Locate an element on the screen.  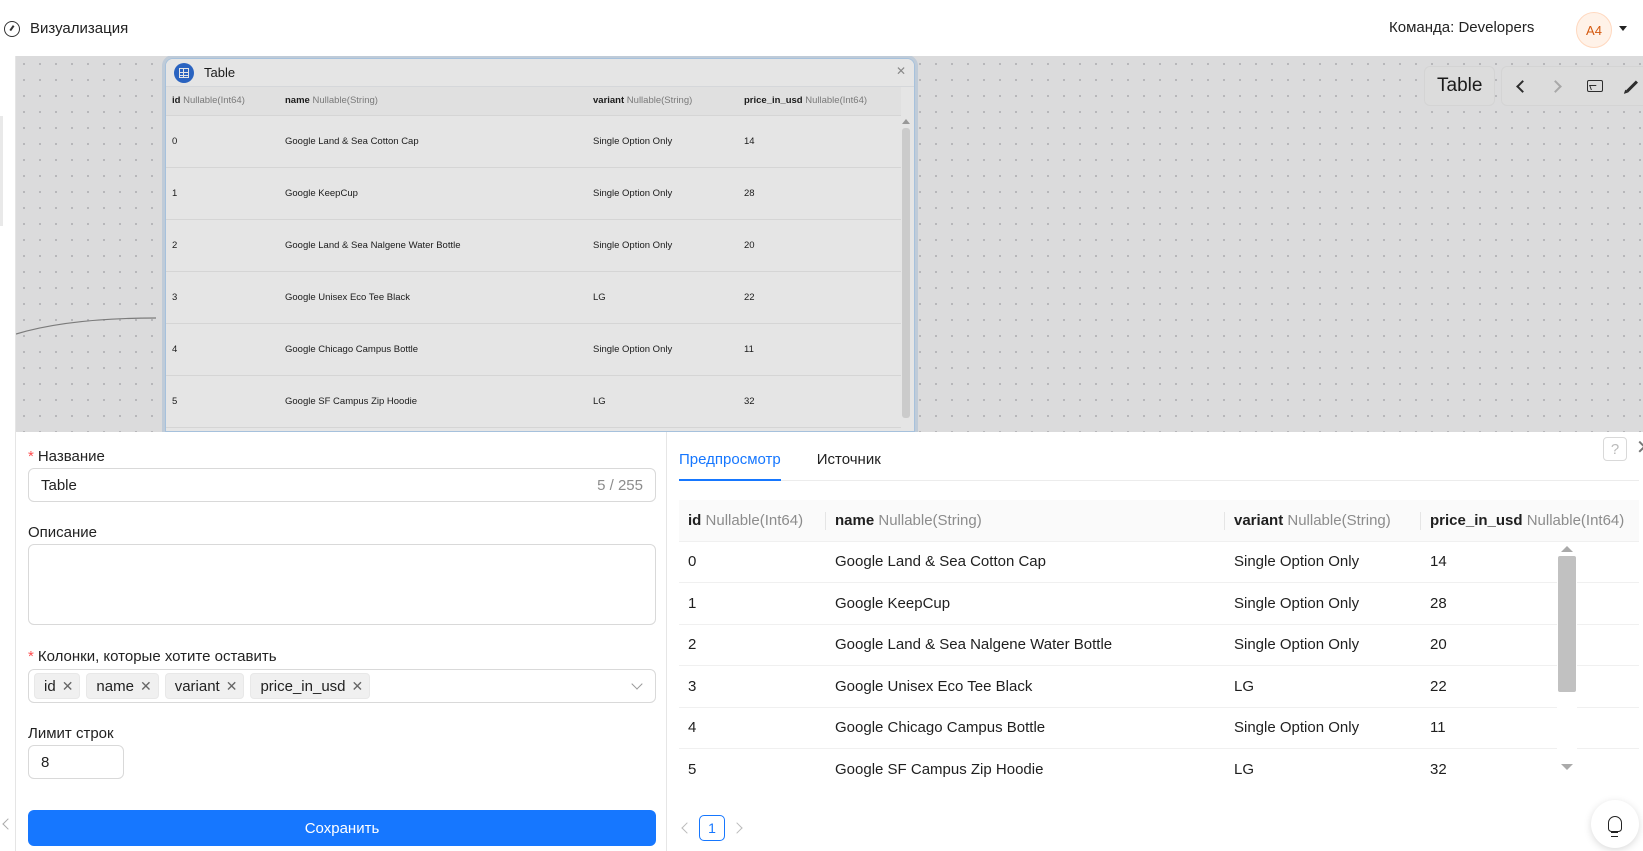
team-selector: Команда: Developers is located at coordinates (1461, 27).